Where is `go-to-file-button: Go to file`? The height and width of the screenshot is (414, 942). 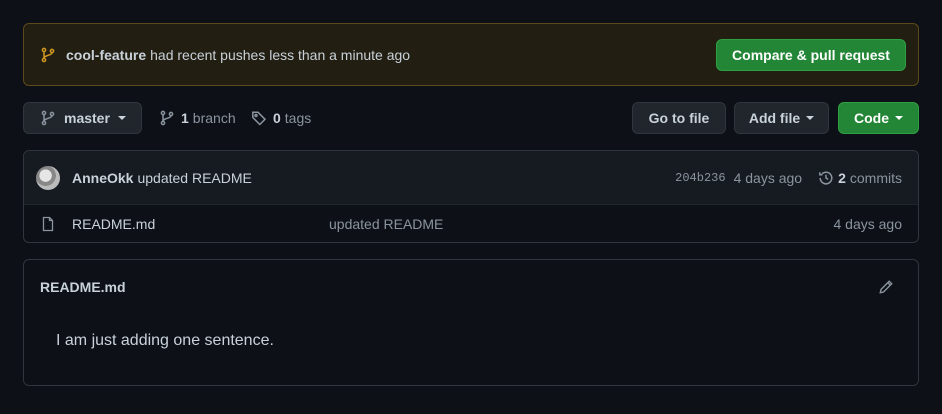
go-to-file-button: Go to file is located at coordinates (679, 118).